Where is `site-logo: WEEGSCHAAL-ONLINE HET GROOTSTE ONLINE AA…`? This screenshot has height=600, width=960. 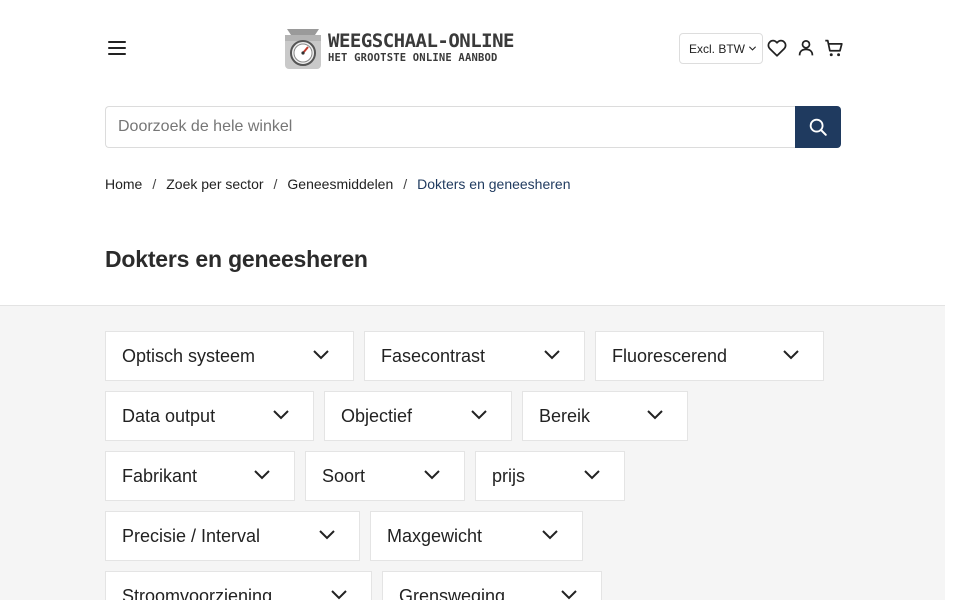 site-logo: WEEGSCHAAL-ONLINE HET GROOTSTE ONLINE AA… is located at coordinates (403, 48).